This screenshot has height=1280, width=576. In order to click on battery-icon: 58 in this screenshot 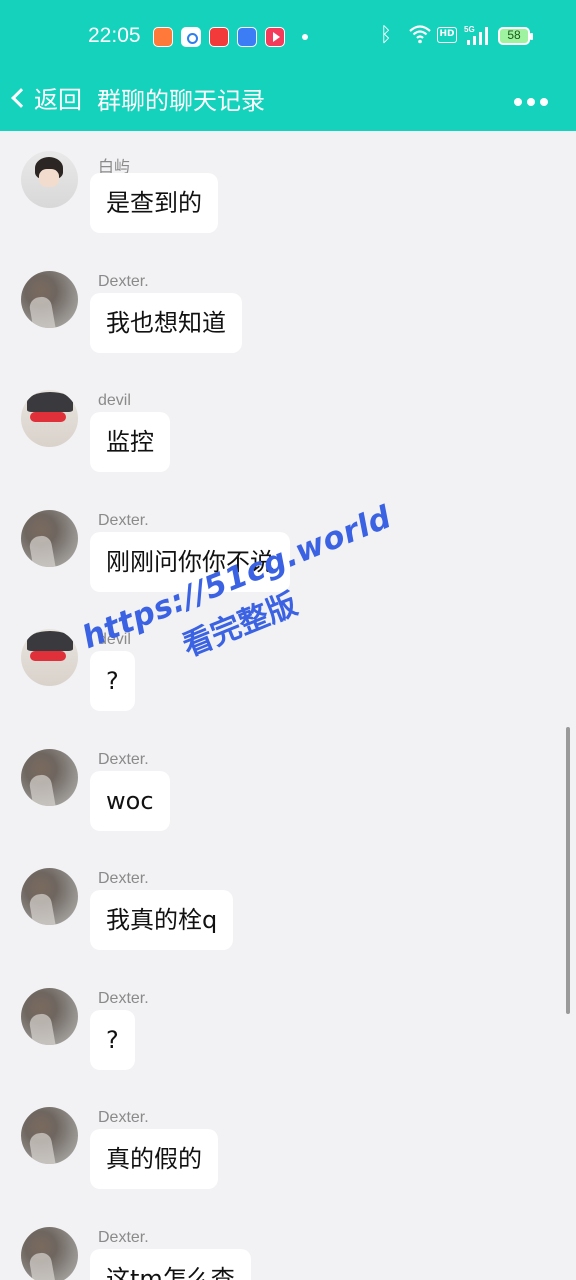, I will do `click(515, 36)`.